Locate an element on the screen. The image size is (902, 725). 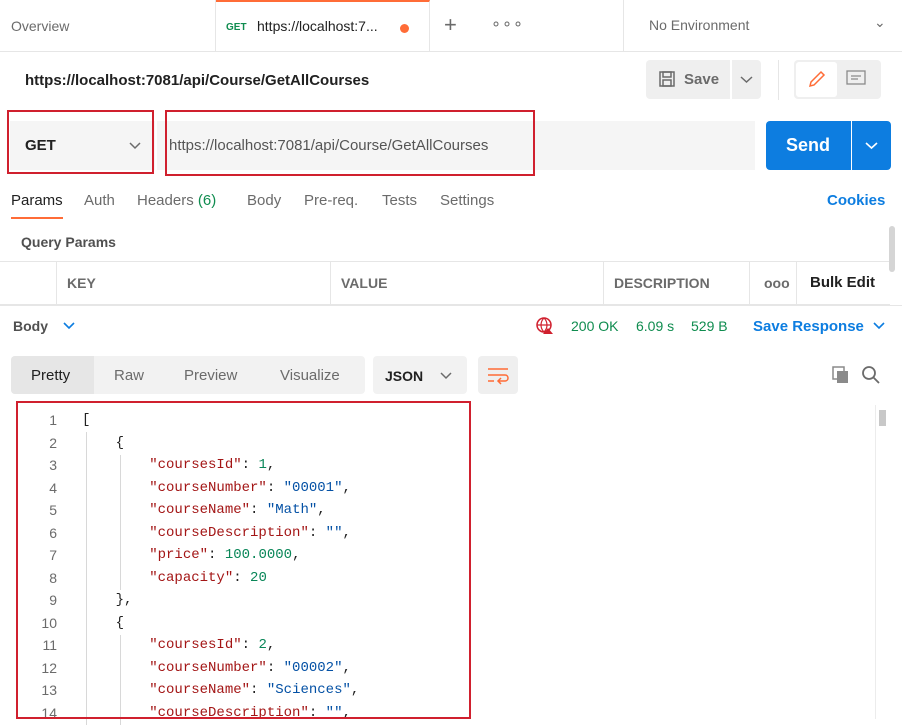
line-content: "courseName": "Math", is located at coordinates (204, 510).